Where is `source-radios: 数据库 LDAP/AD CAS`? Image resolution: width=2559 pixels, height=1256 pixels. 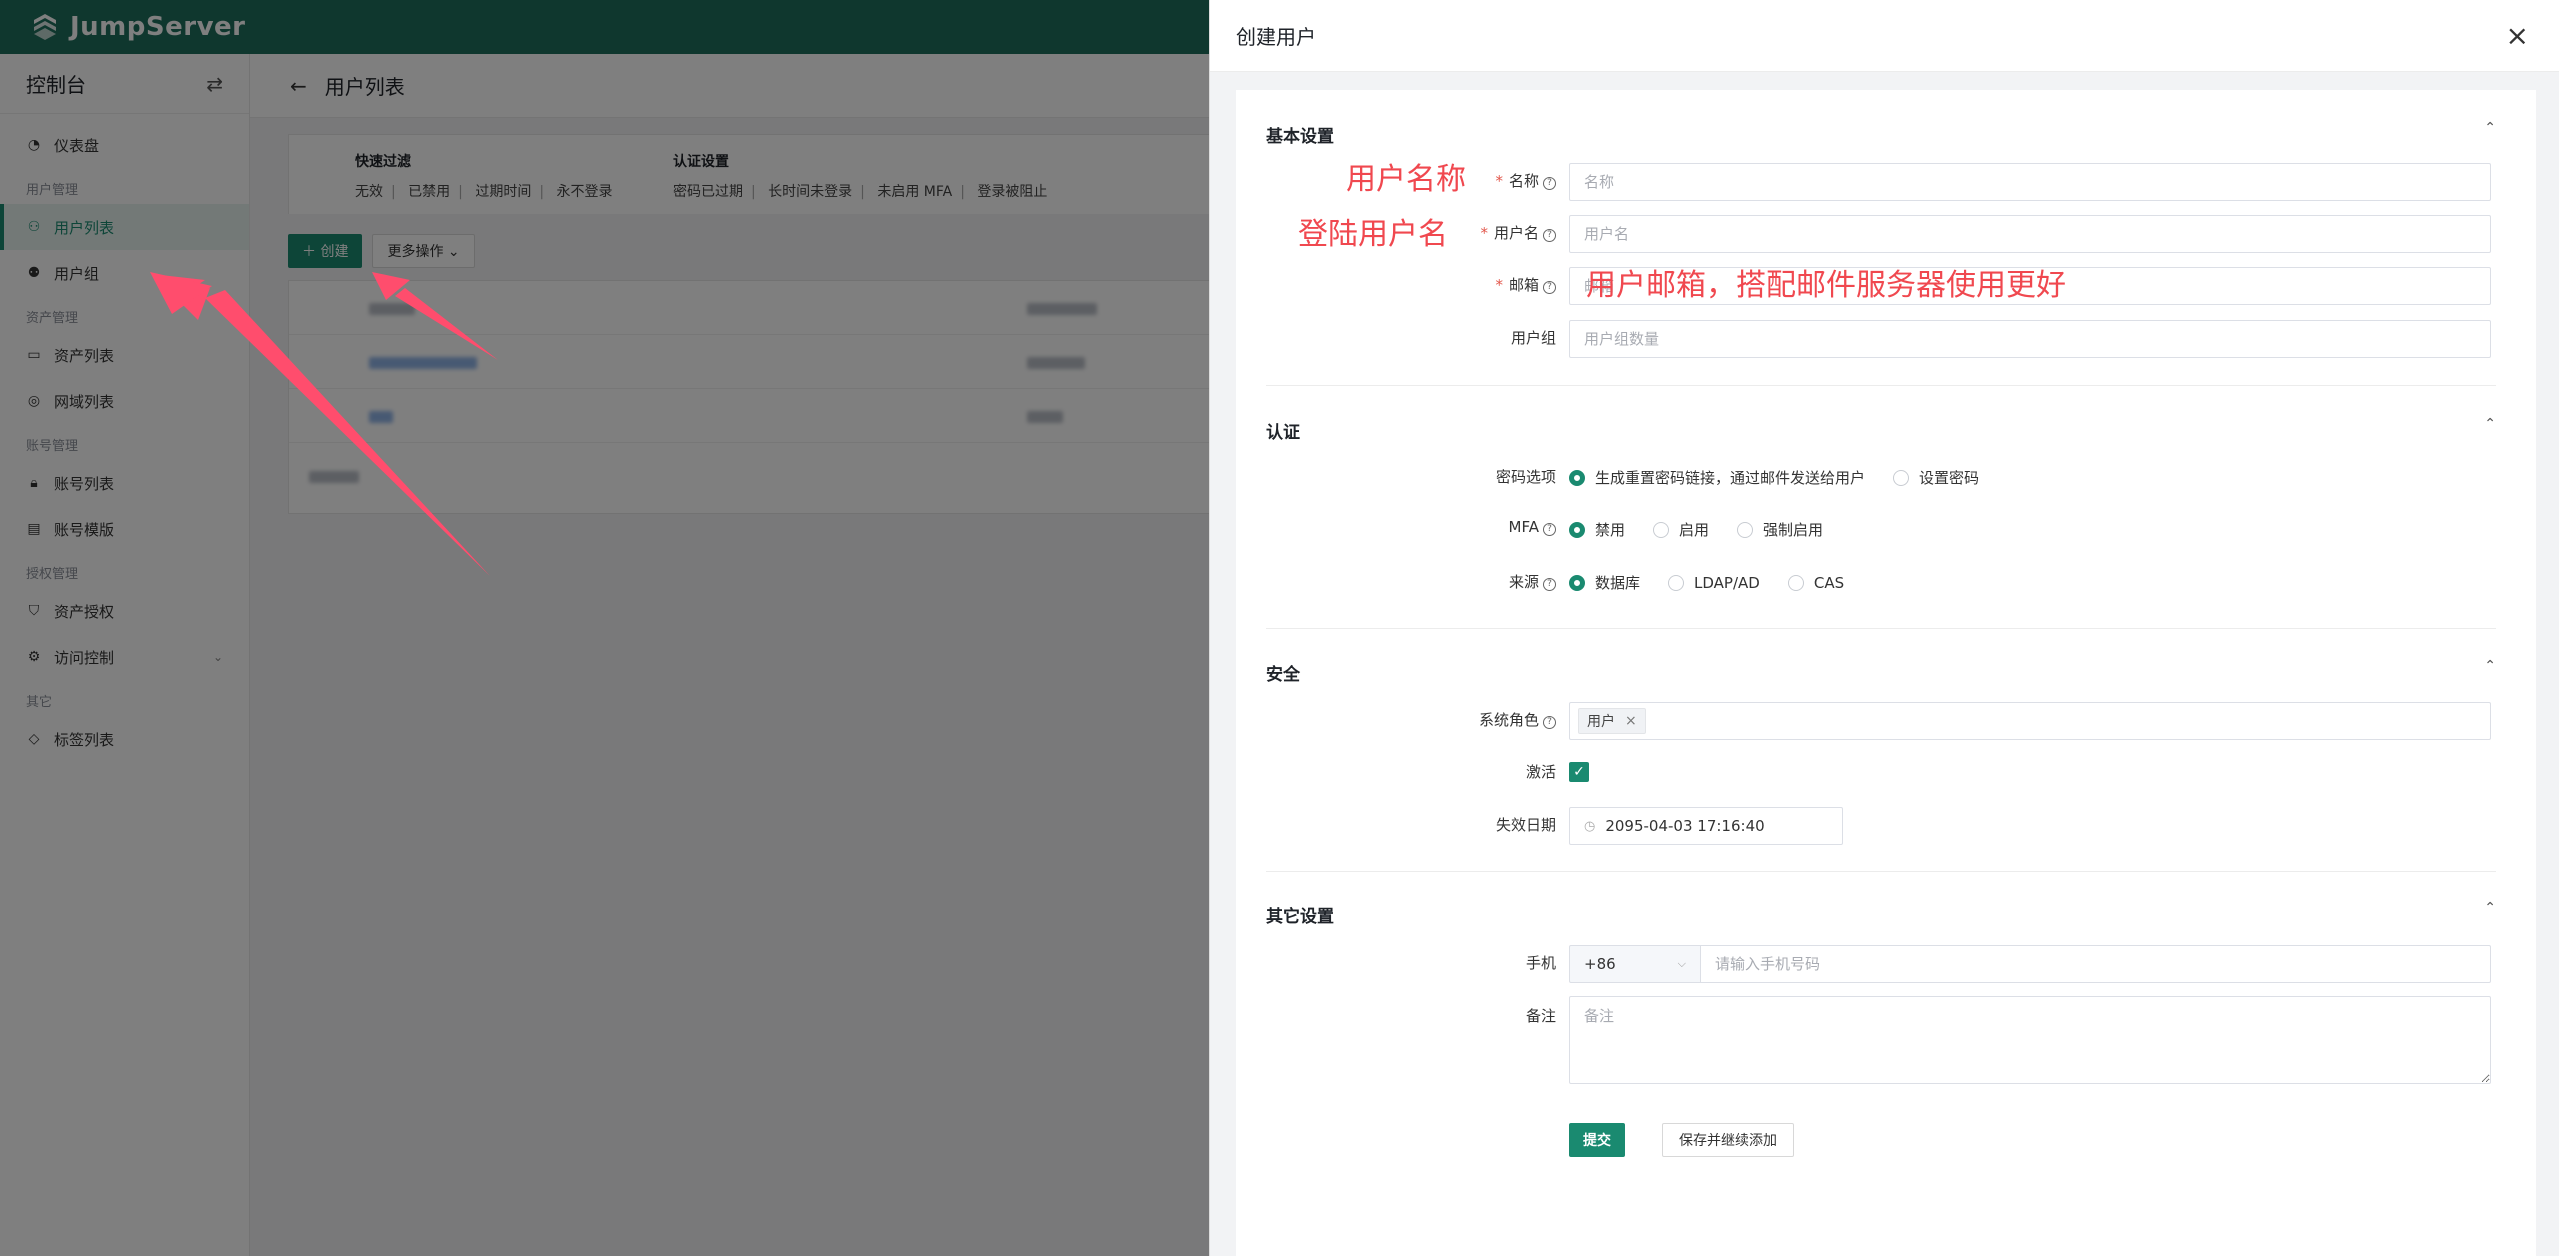 source-radios: 数据库 LDAP/AD CAS is located at coordinates (1713, 582).